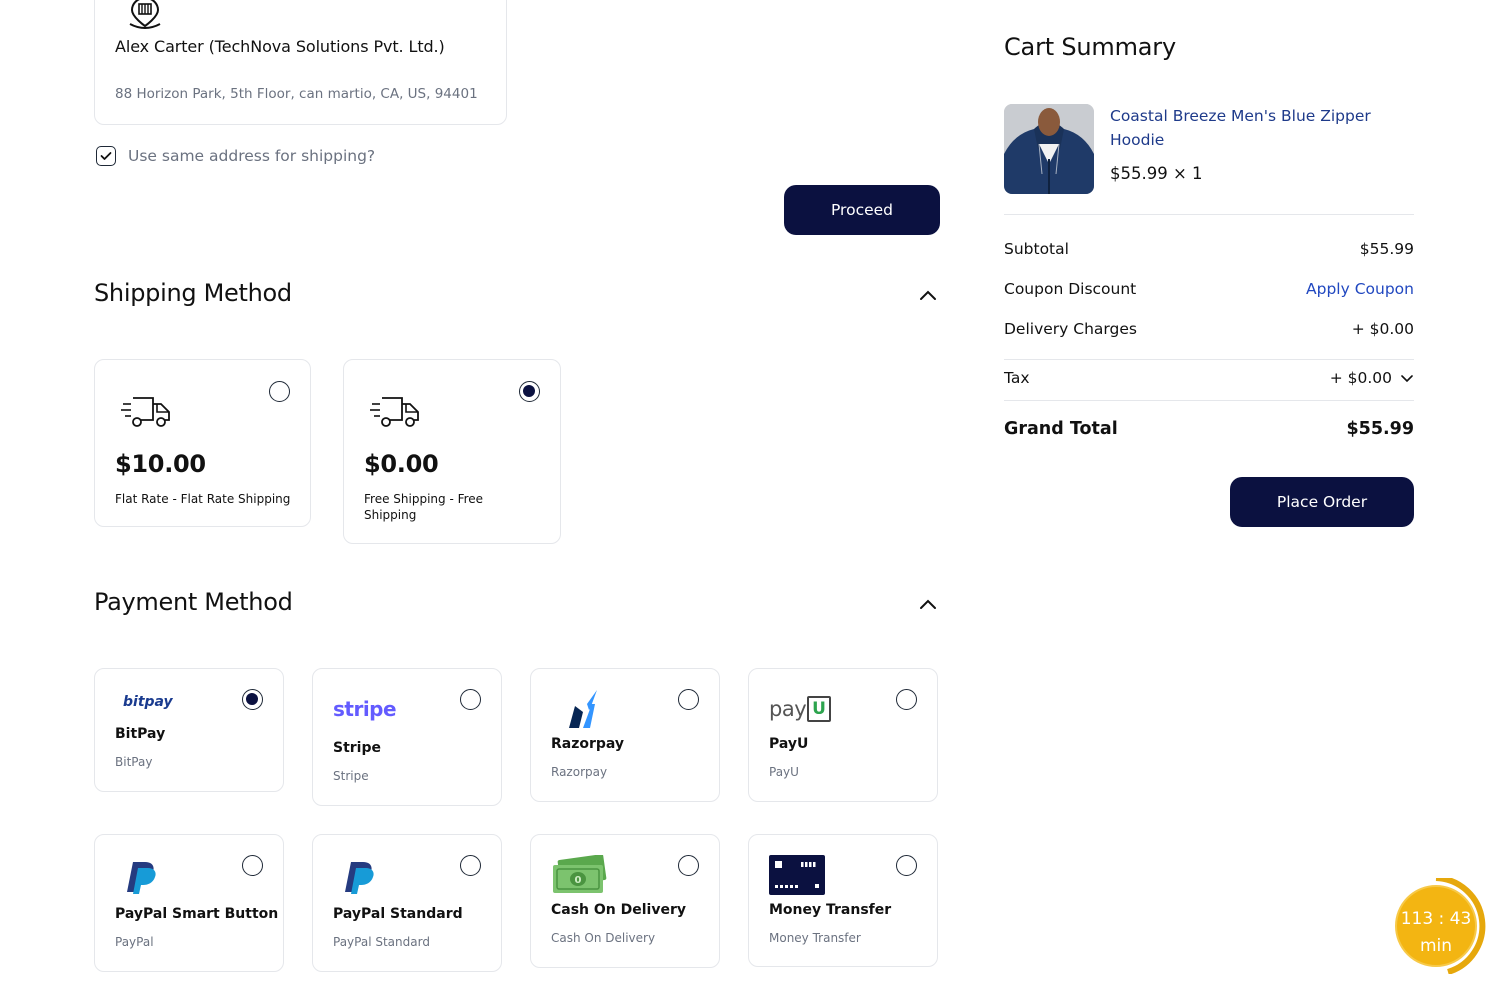 The height and width of the screenshot is (1000, 1508). What do you see at coordinates (688, 699) in the screenshot?
I see `payment-radio-razorpay` at bounding box center [688, 699].